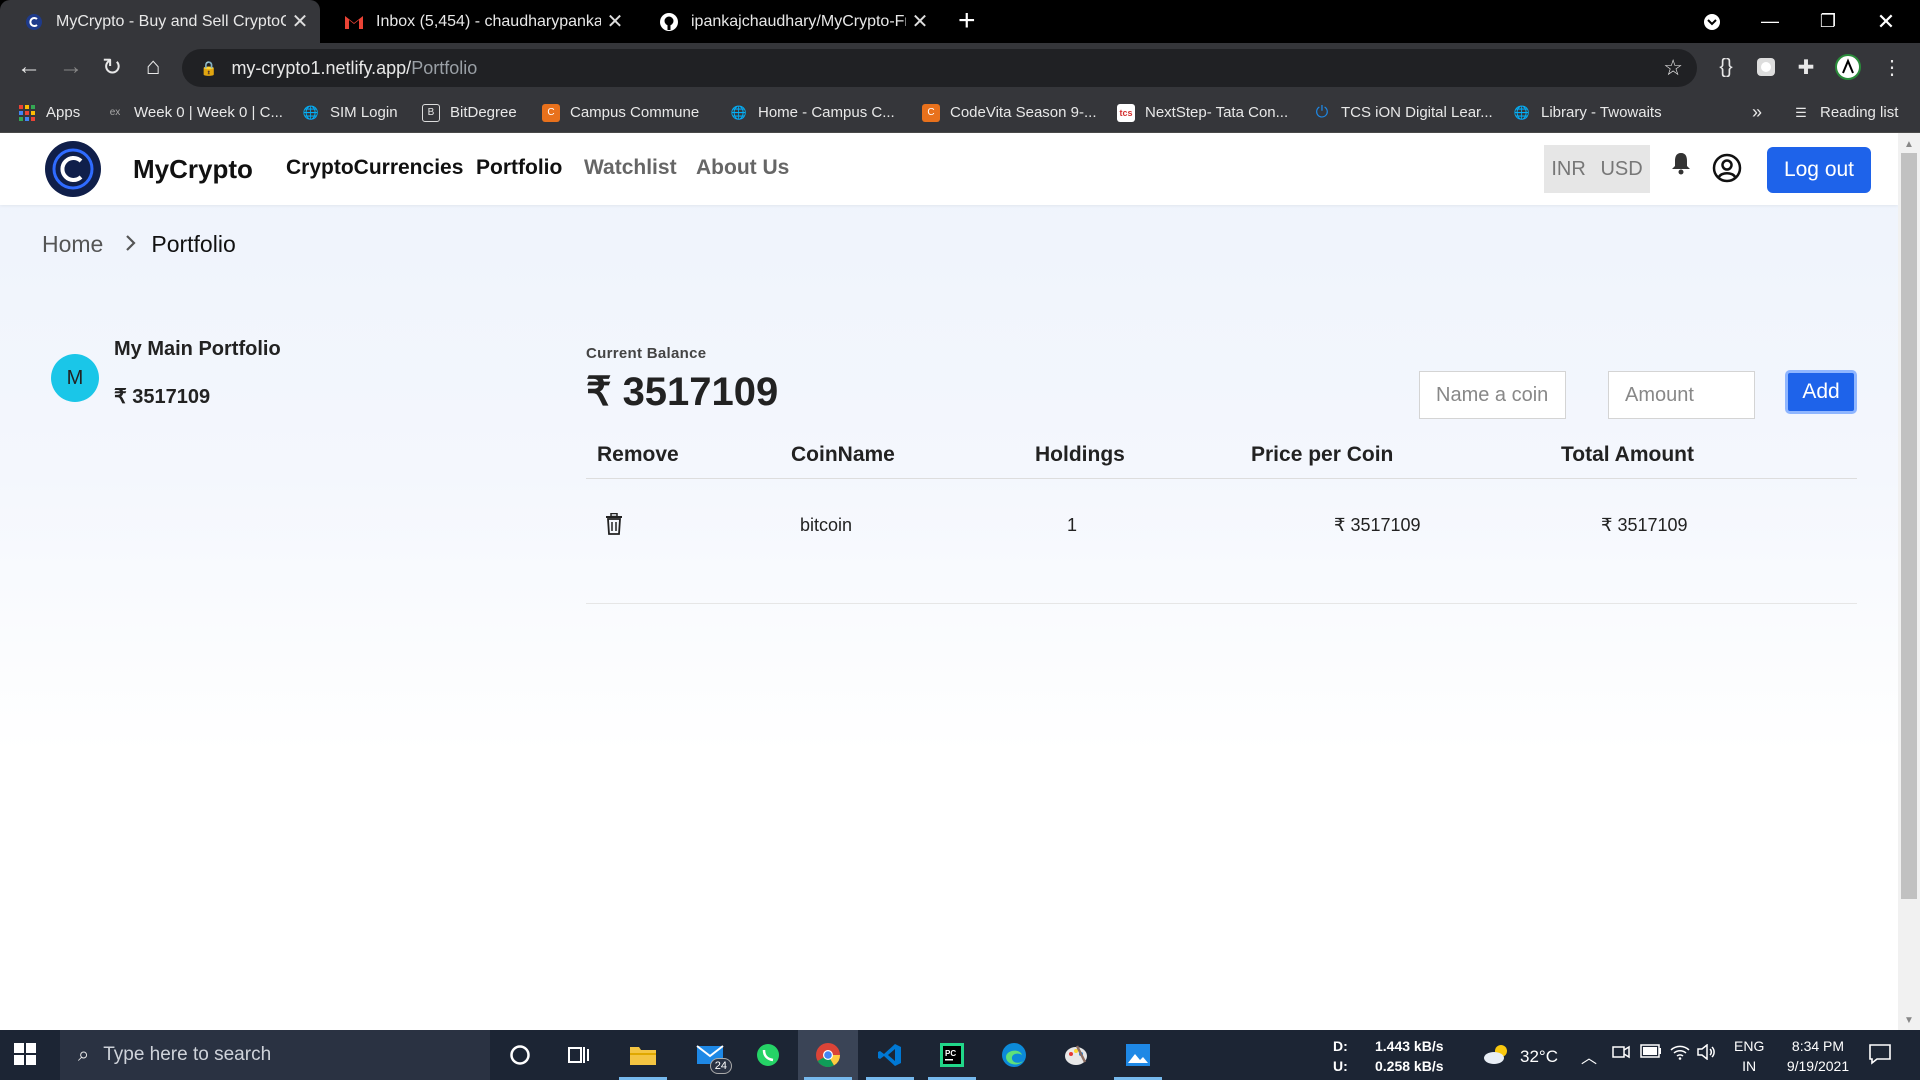 The width and height of the screenshot is (1920, 1080). Describe the element at coordinates (1492, 395) in the screenshot. I see `coin-name-input` at that location.